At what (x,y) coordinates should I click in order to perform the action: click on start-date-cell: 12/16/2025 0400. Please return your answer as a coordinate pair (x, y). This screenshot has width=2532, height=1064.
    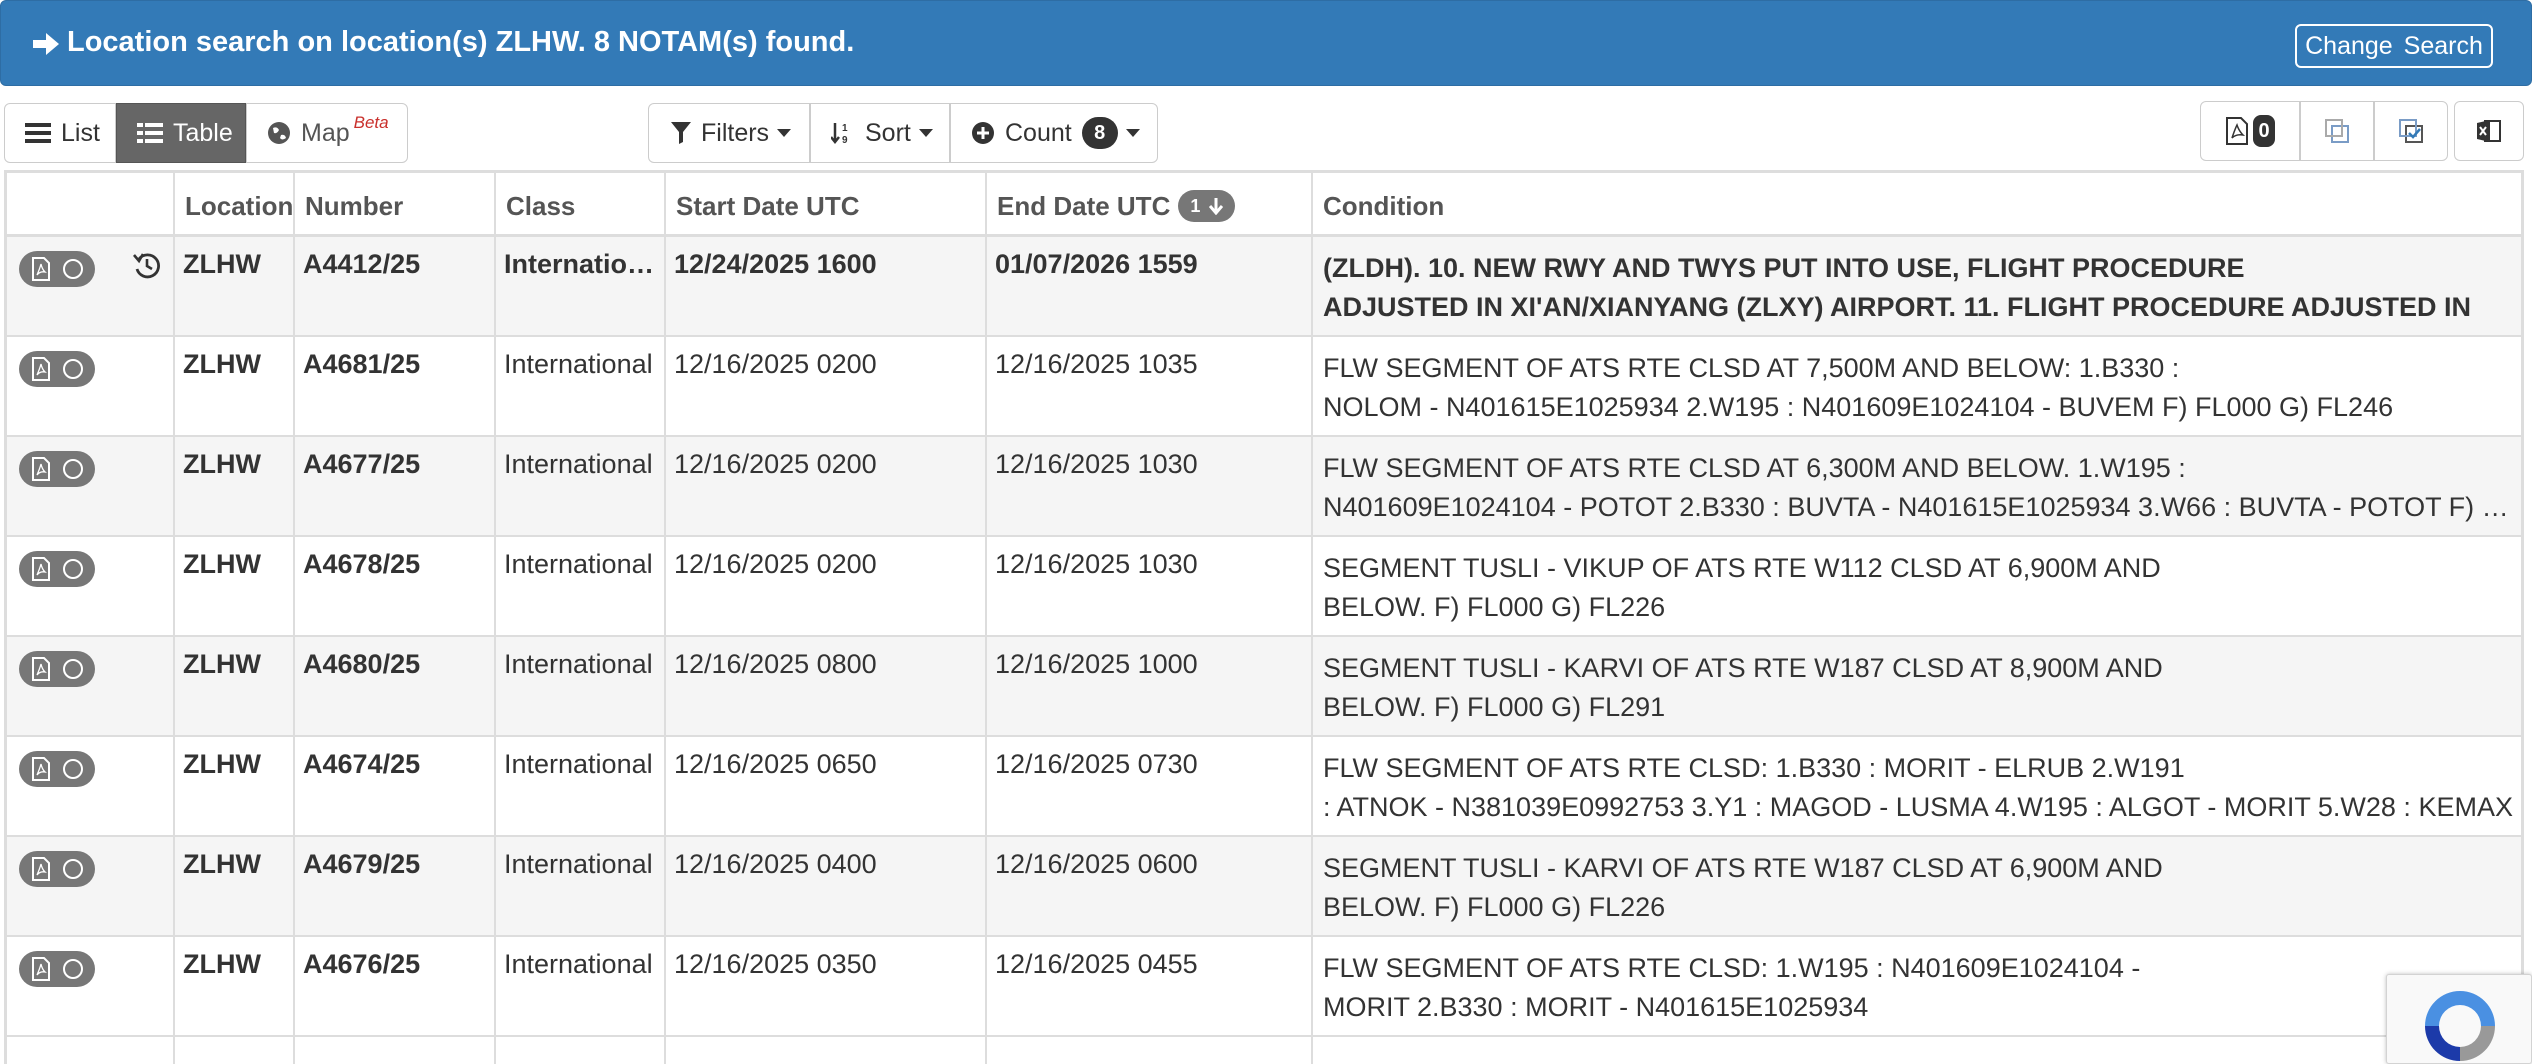
    Looking at the image, I should click on (775, 864).